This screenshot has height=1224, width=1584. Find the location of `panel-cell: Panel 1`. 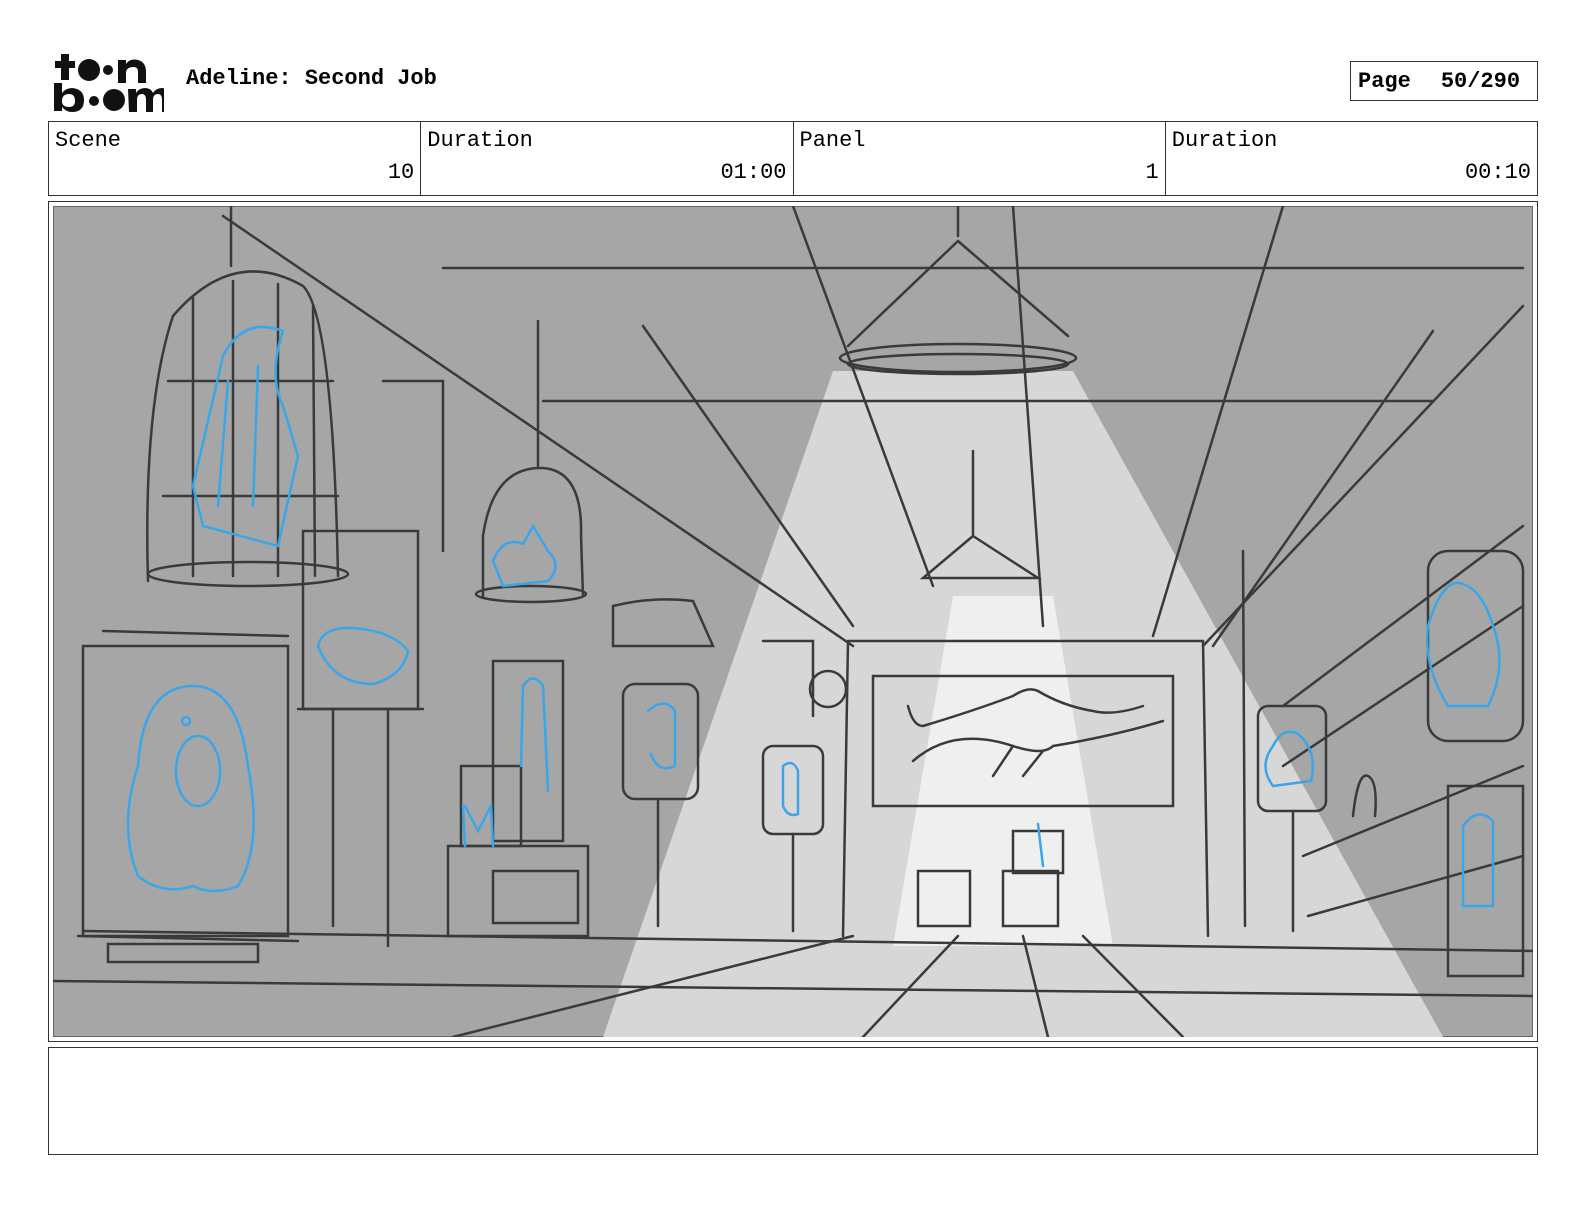

panel-cell: Panel 1 is located at coordinates (980, 158).